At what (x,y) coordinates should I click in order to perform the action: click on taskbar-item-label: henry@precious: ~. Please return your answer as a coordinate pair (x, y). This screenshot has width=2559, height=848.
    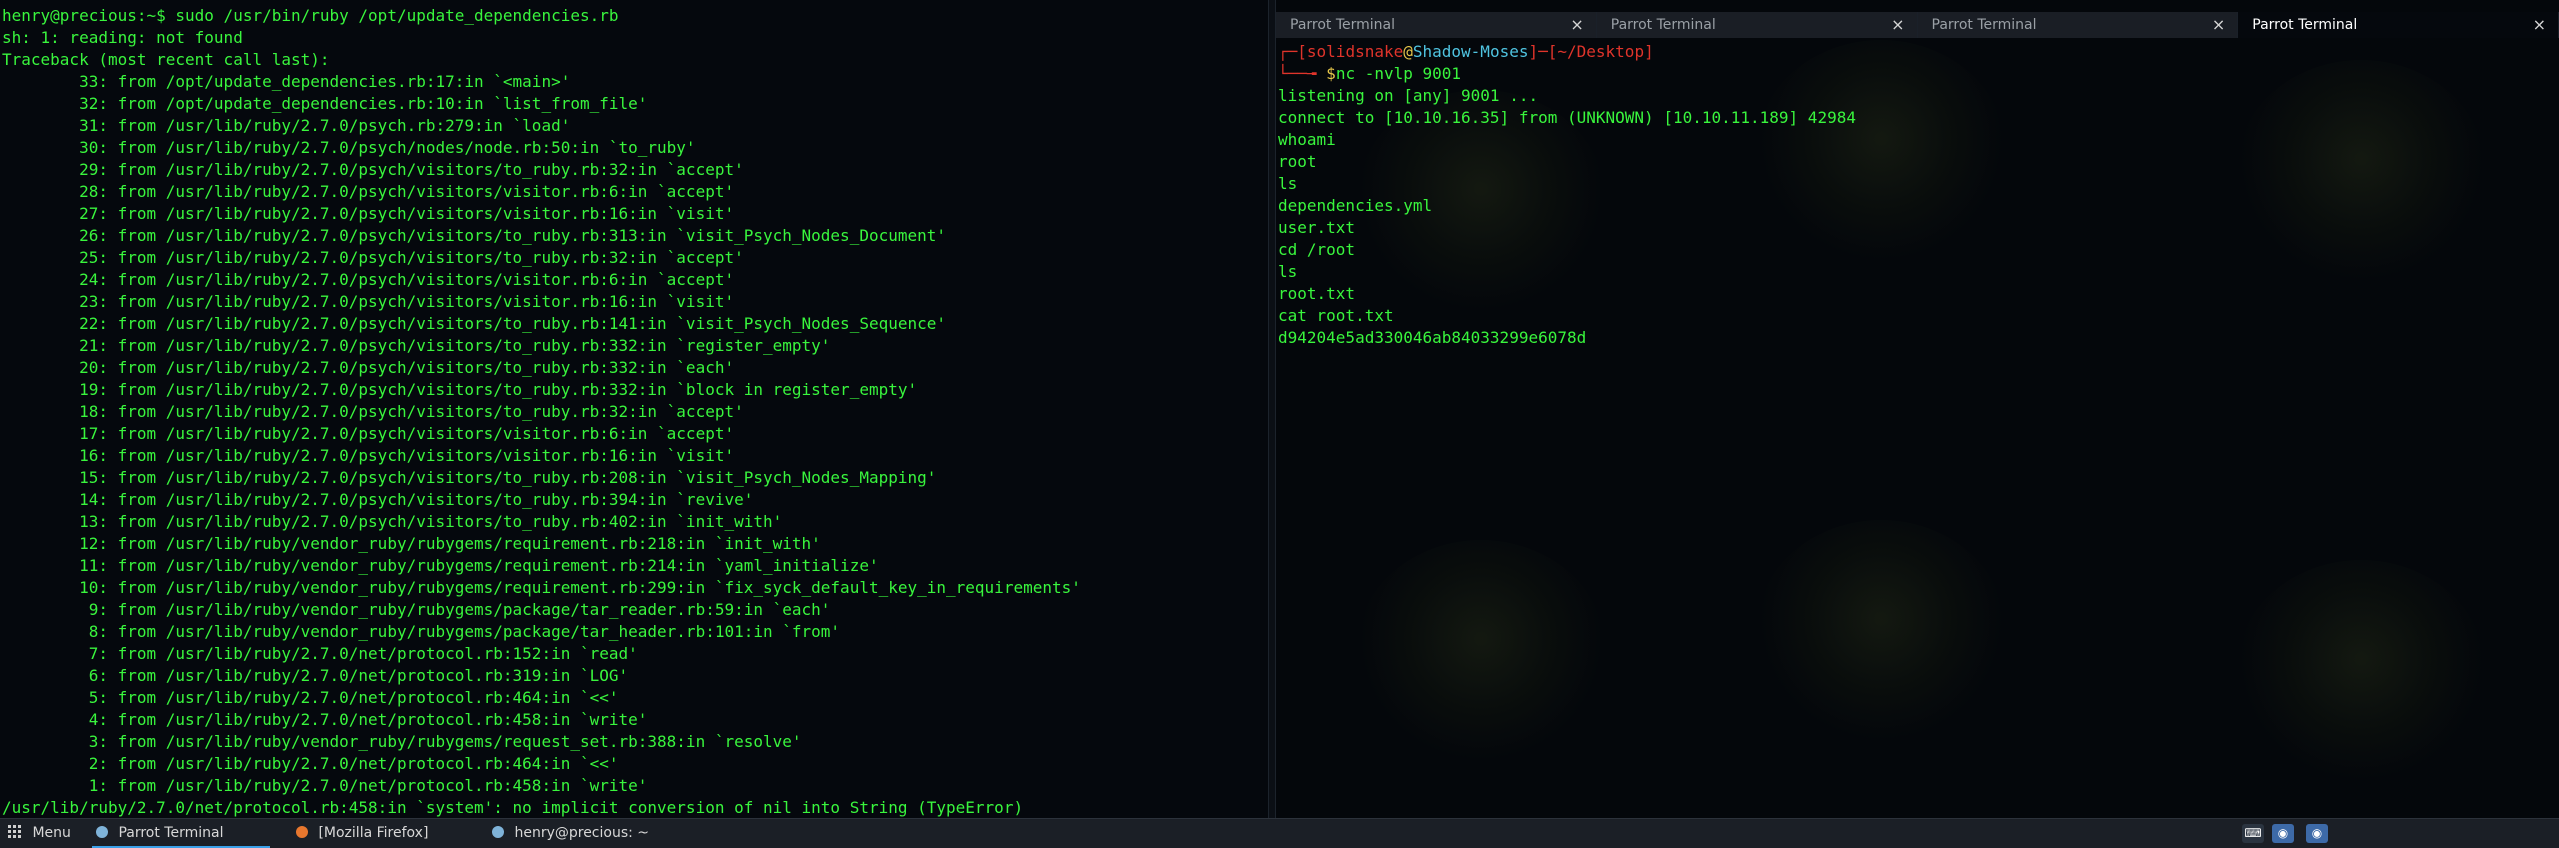
    Looking at the image, I should click on (582, 833).